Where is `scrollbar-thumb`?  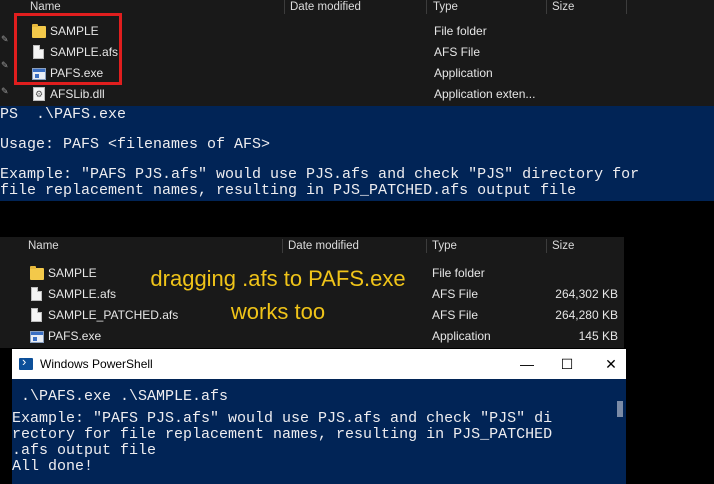
scrollbar-thumb is located at coordinates (620, 409).